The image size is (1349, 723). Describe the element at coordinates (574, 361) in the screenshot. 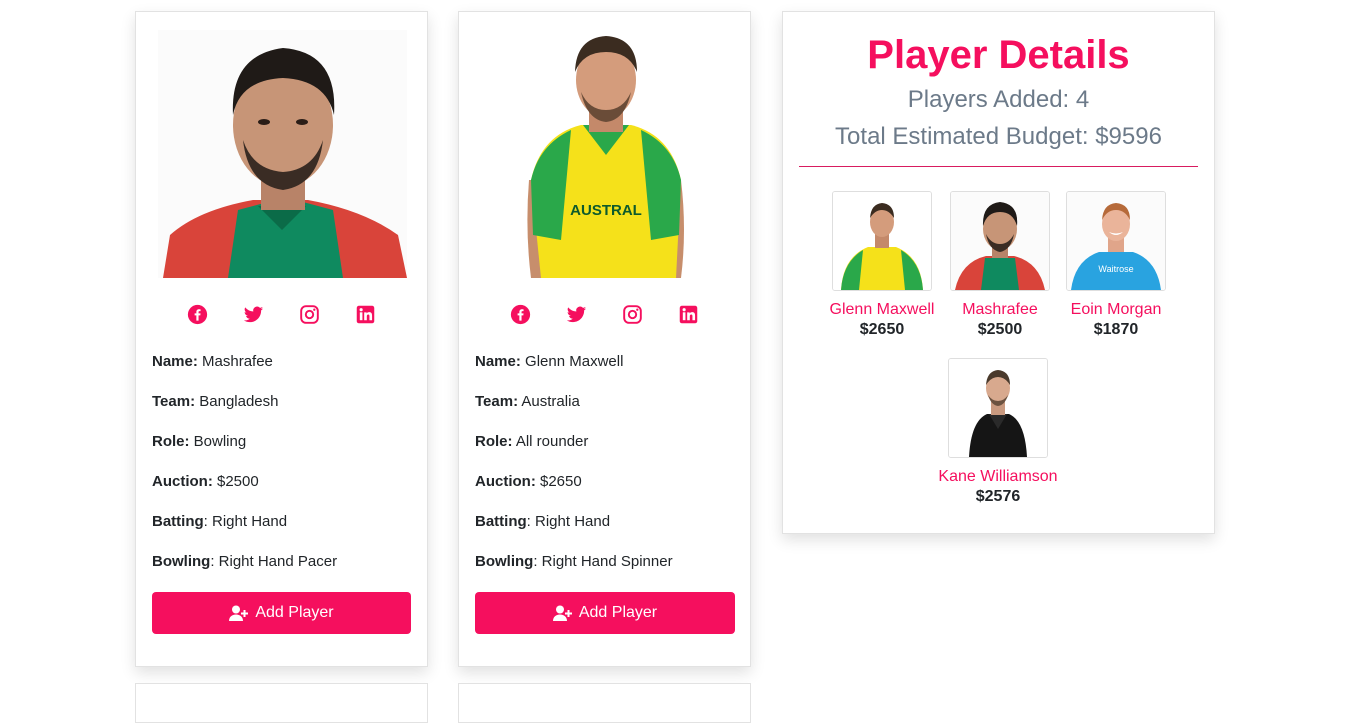

I see `player-name: Glenn Maxwell` at that location.